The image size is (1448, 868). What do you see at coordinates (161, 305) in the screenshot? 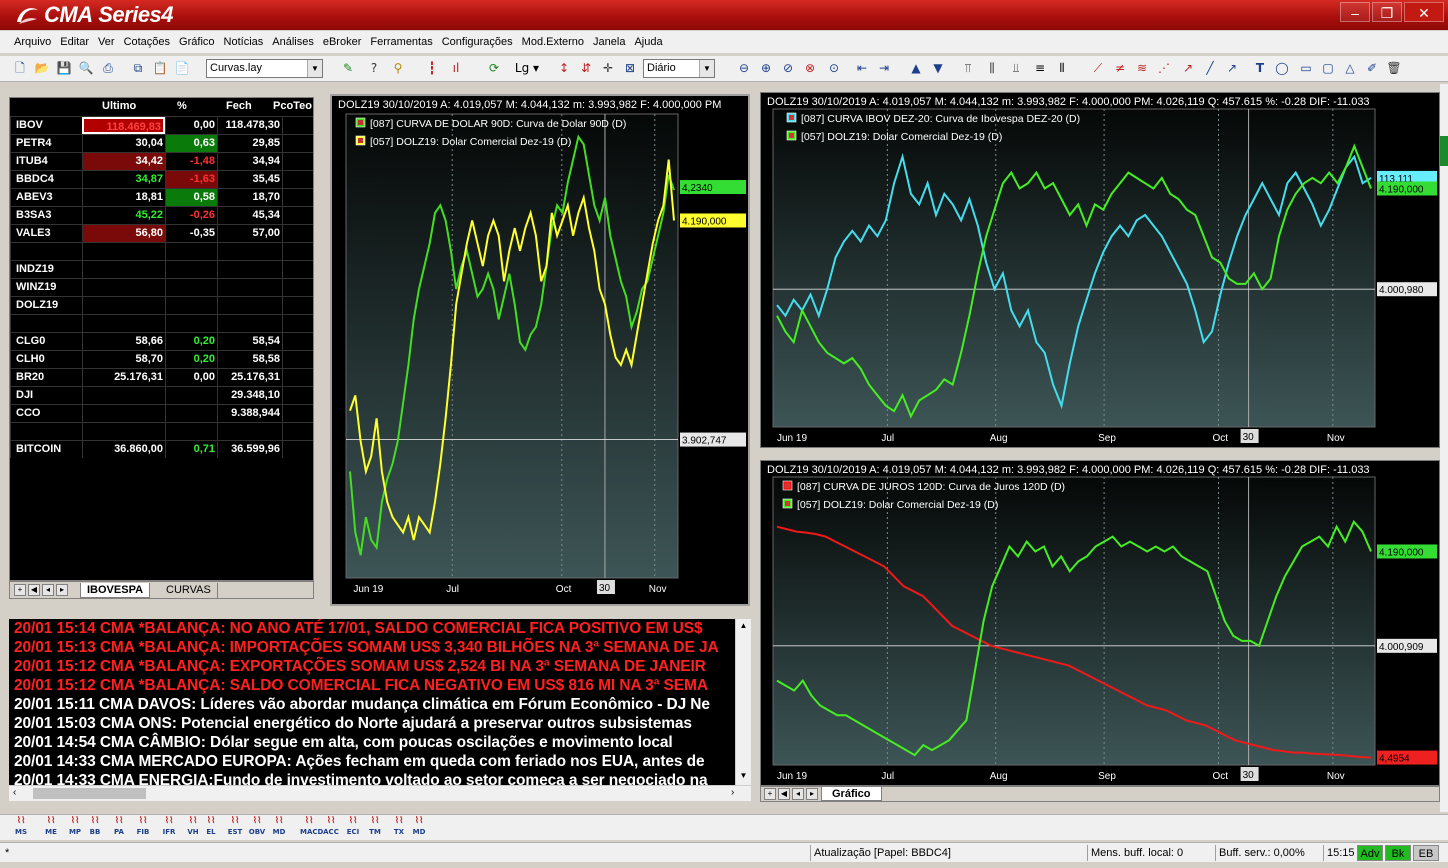
I see `quote-row: DOLZ19` at bounding box center [161, 305].